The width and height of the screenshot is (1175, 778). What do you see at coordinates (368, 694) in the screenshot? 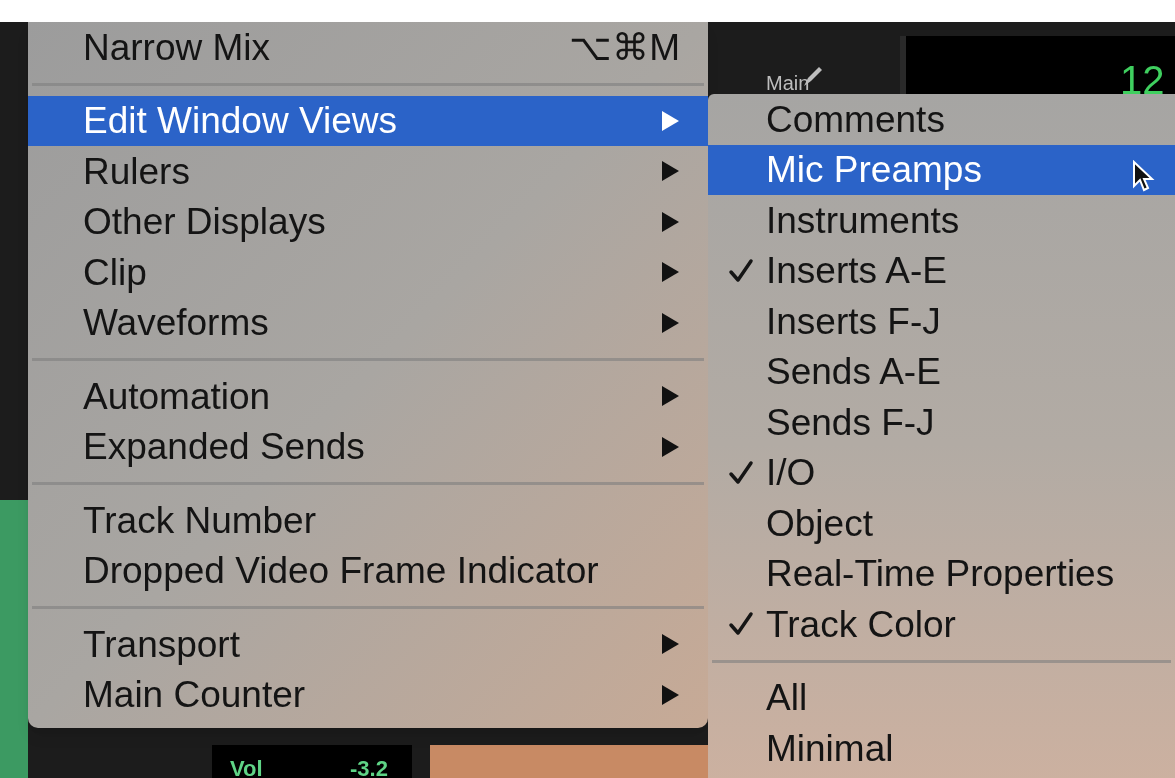
I see `menu-item: Main Counter` at bounding box center [368, 694].